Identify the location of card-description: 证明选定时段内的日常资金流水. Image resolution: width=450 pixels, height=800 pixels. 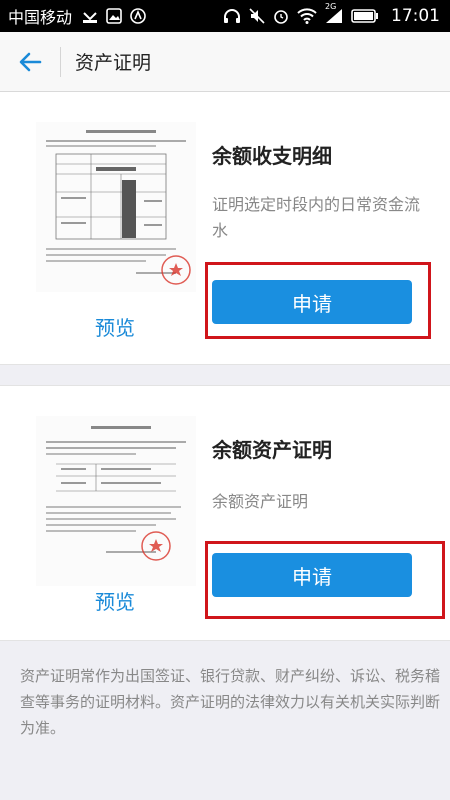
(316, 217).